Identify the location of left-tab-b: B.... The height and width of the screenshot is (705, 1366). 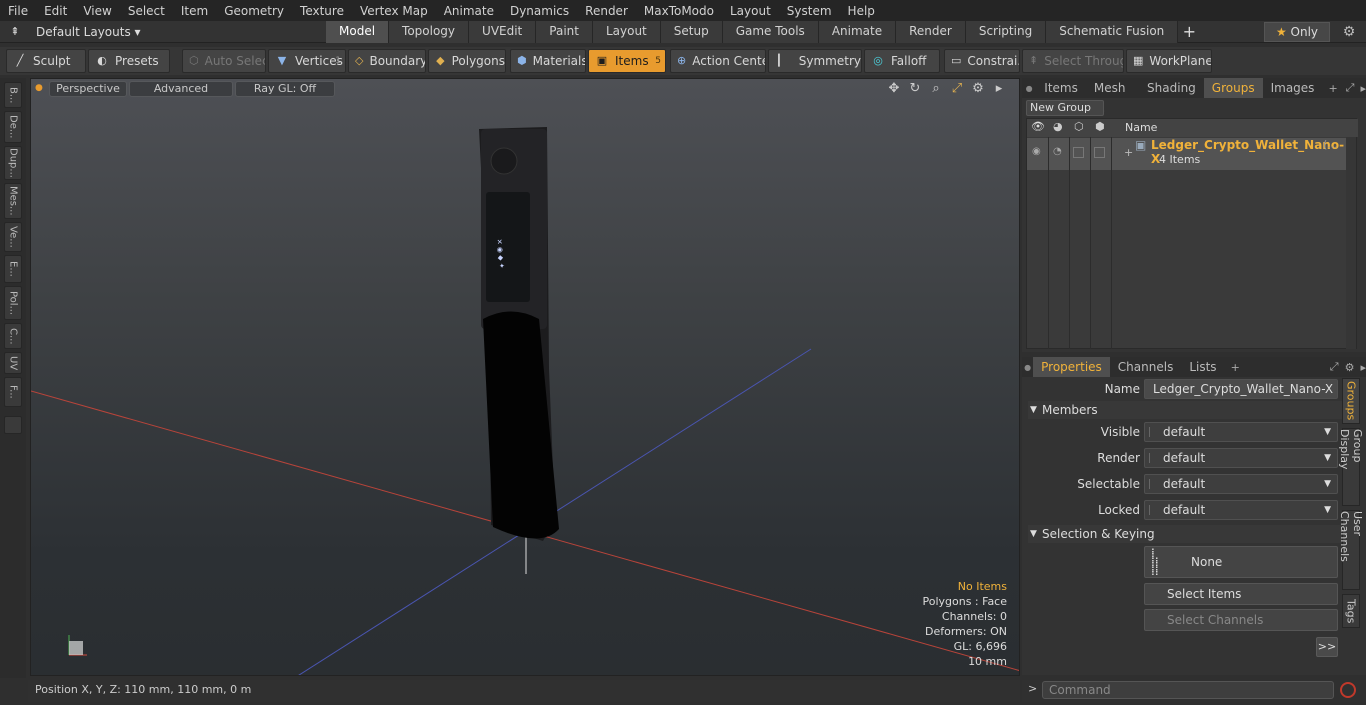
(13, 95).